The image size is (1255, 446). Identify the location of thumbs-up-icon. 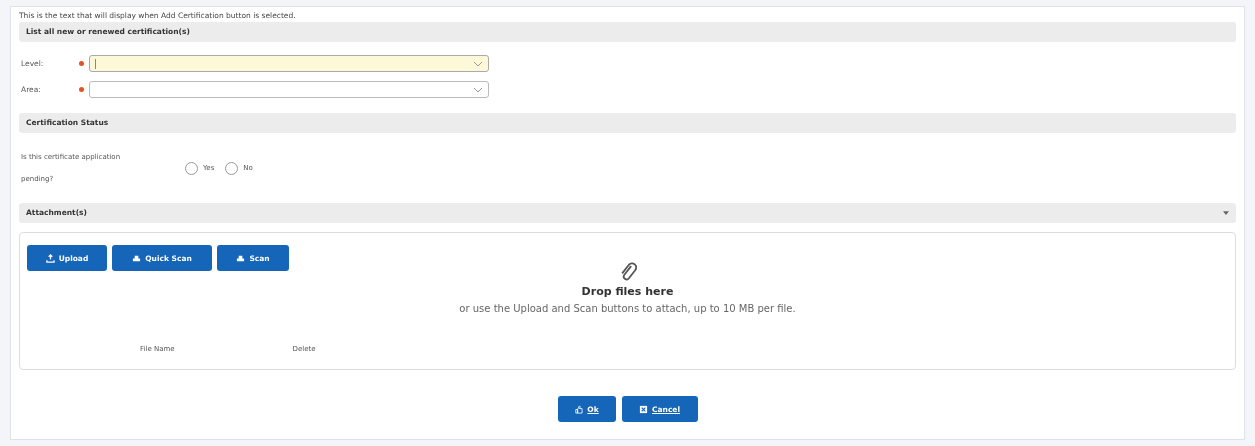
(579, 409).